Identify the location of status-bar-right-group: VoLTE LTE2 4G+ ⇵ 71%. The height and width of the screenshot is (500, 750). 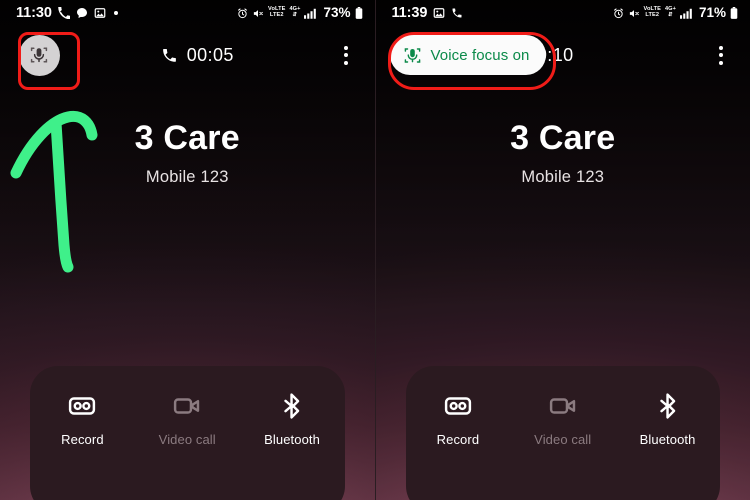
(675, 13).